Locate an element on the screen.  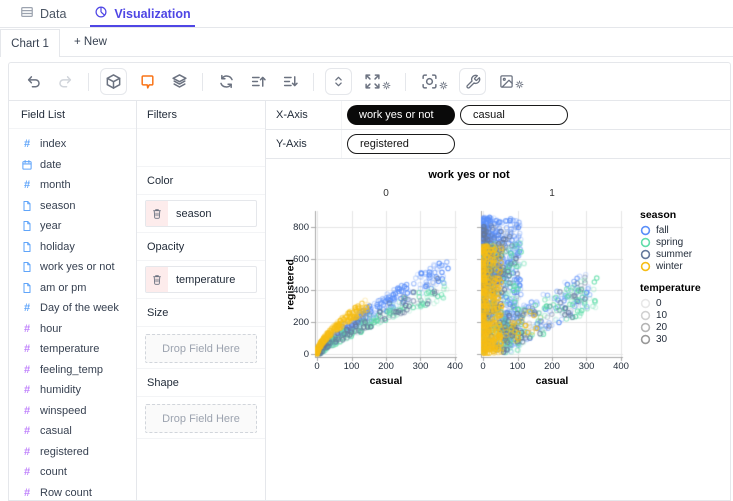
field-item-label: registered is located at coordinates (64, 452).